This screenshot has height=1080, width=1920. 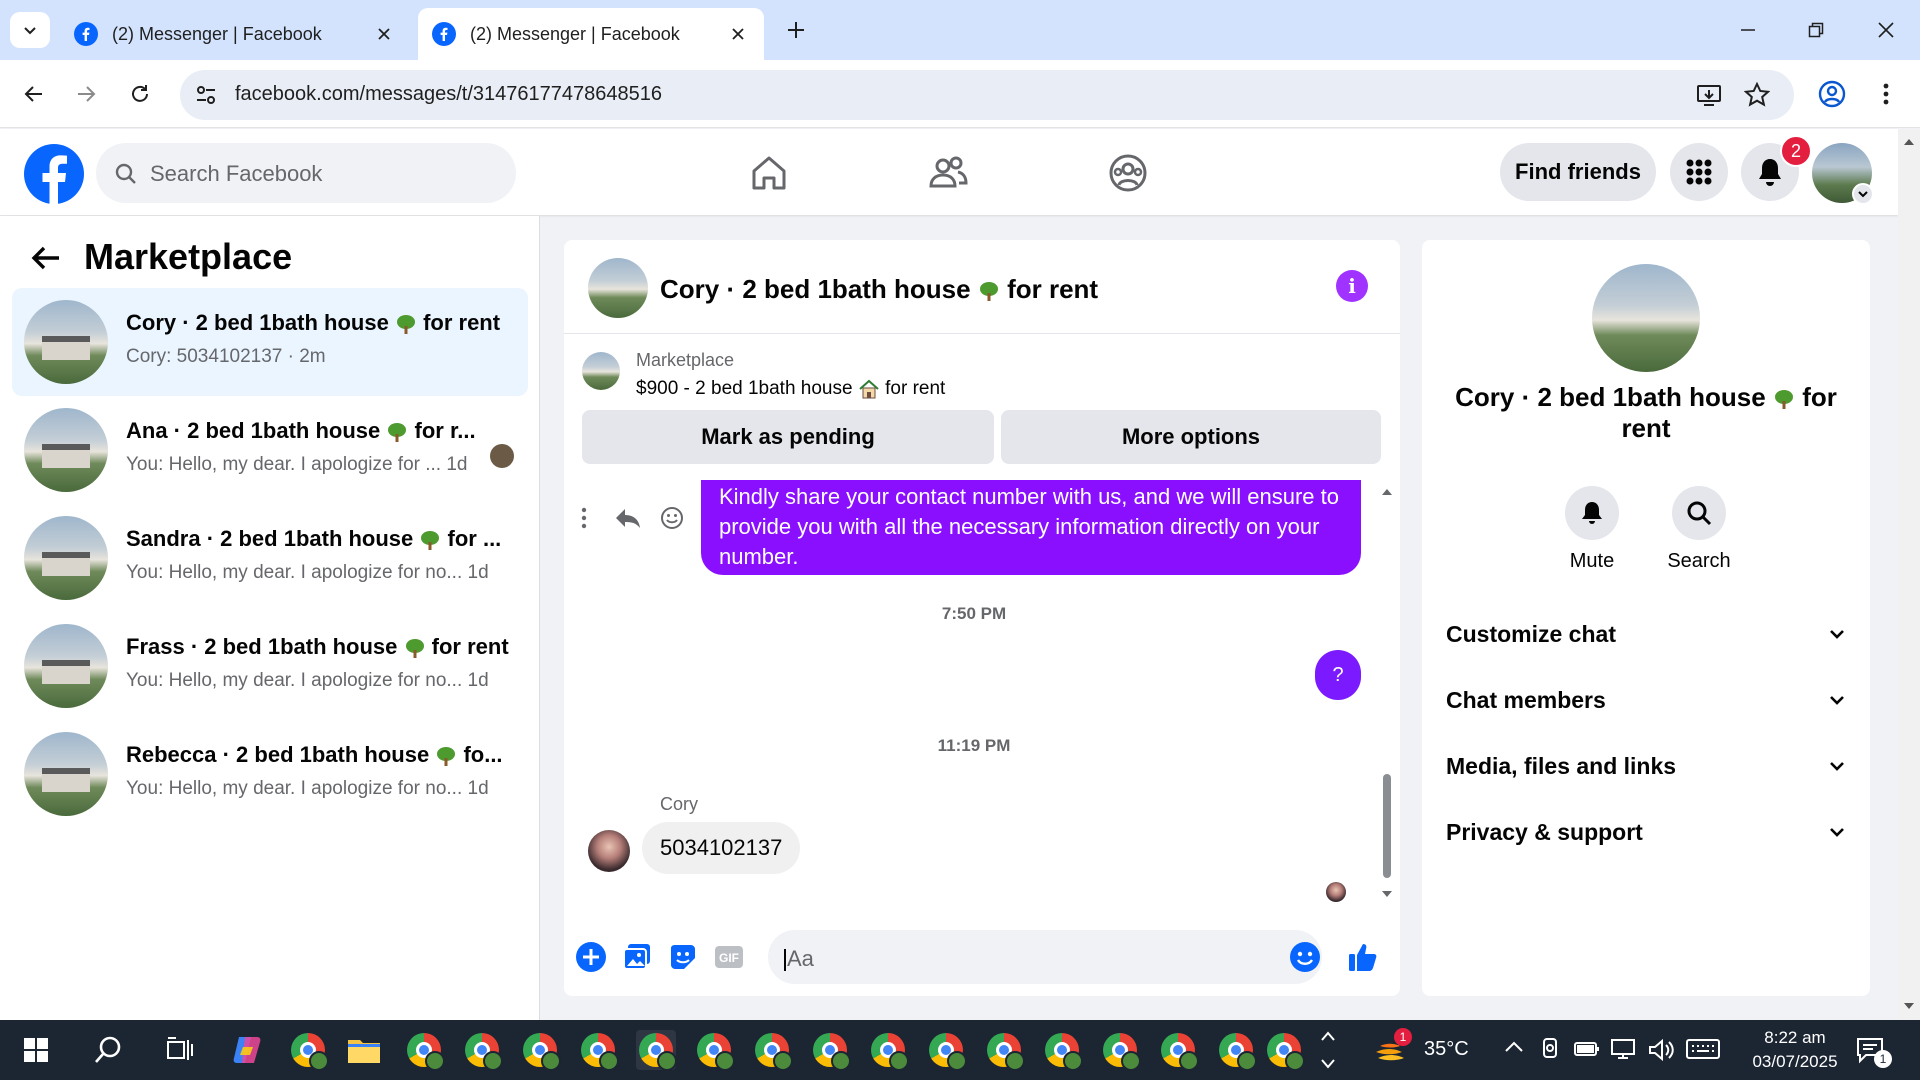 What do you see at coordinates (628, 518) in the screenshot?
I see `reply-icon` at bounding box center [628, 518].